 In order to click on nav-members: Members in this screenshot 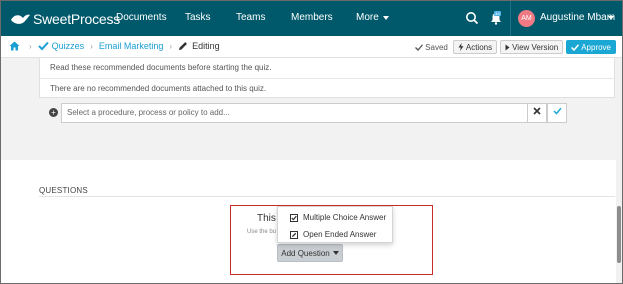, I will do `click(312, 17)`.